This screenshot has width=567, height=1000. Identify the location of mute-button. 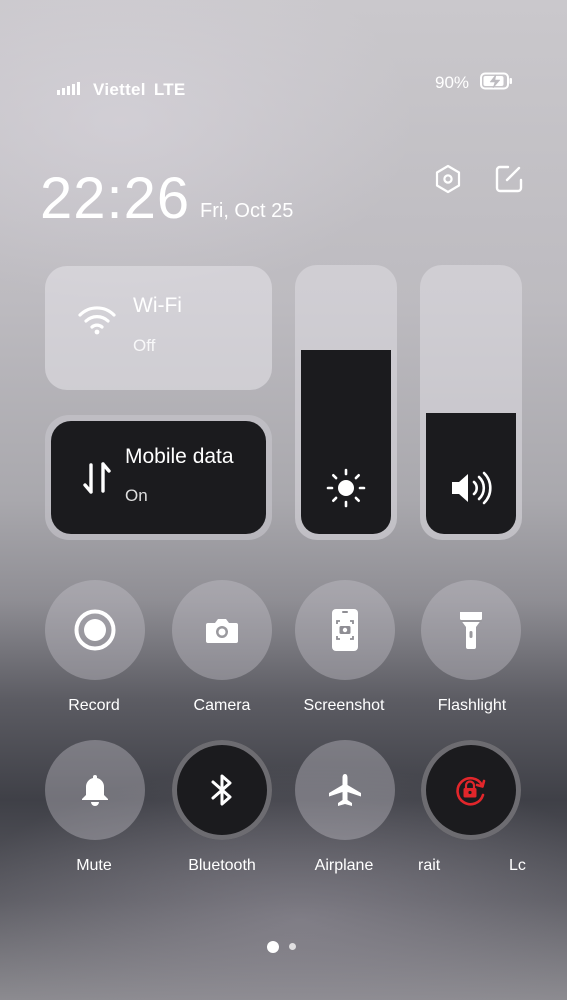
(95, 790).